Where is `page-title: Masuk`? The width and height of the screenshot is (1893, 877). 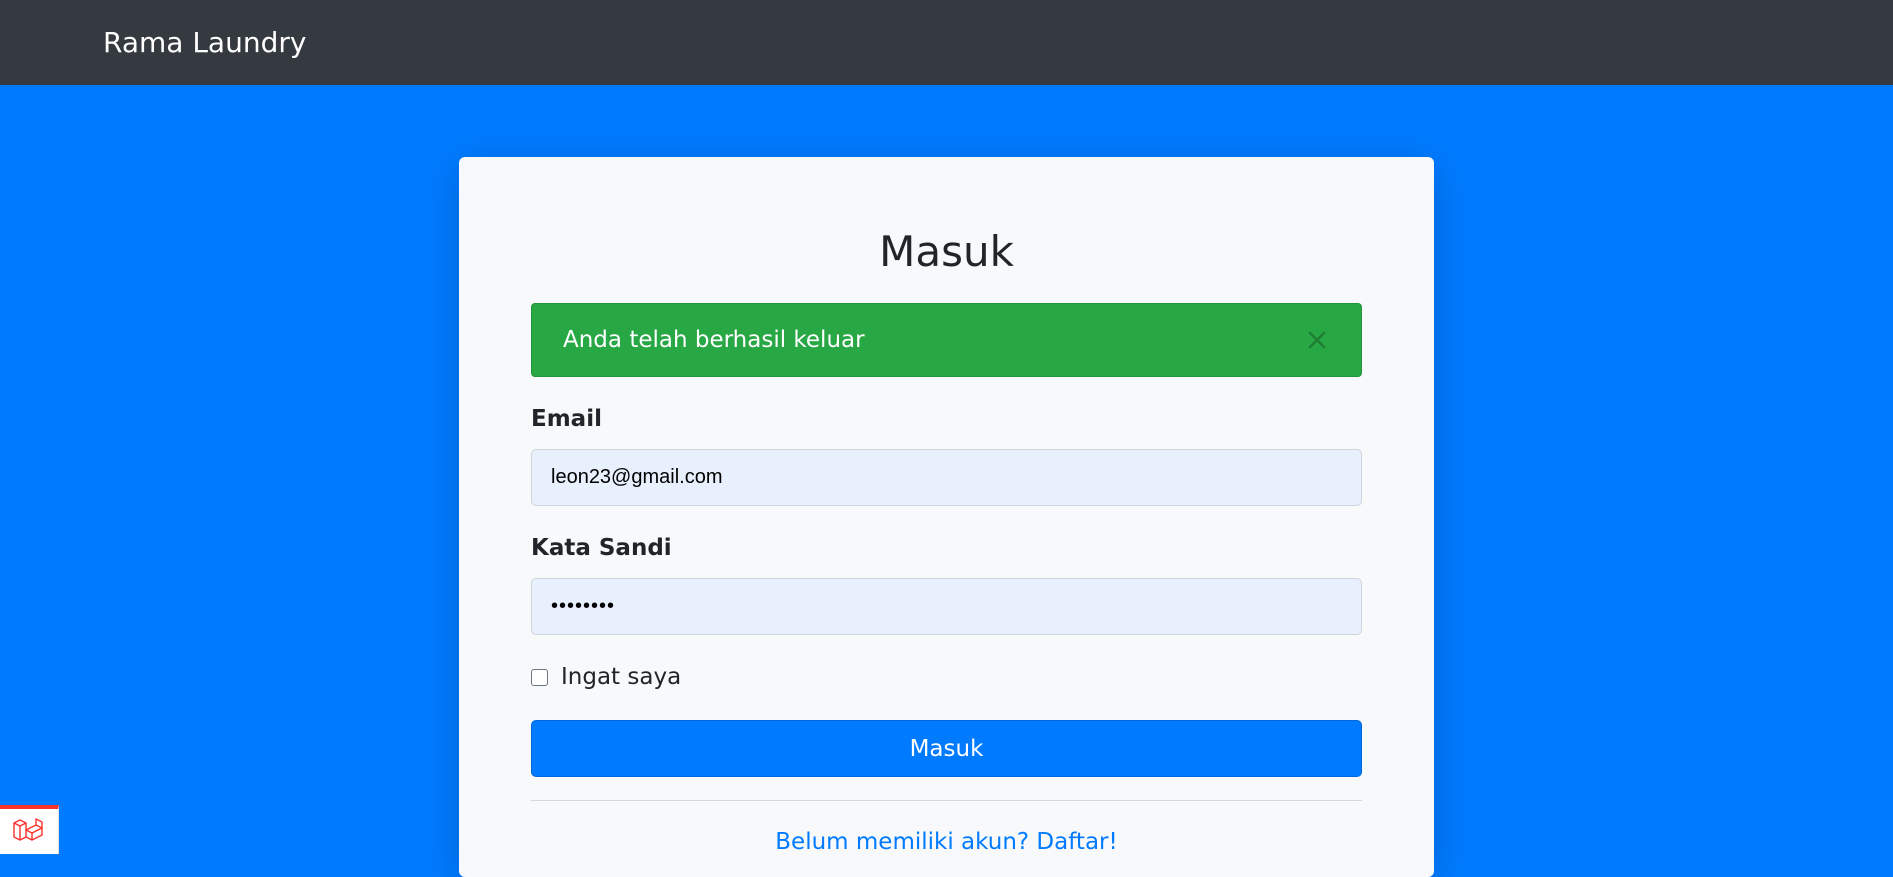 page-title: Masuk is located at coordinates (946, 251).